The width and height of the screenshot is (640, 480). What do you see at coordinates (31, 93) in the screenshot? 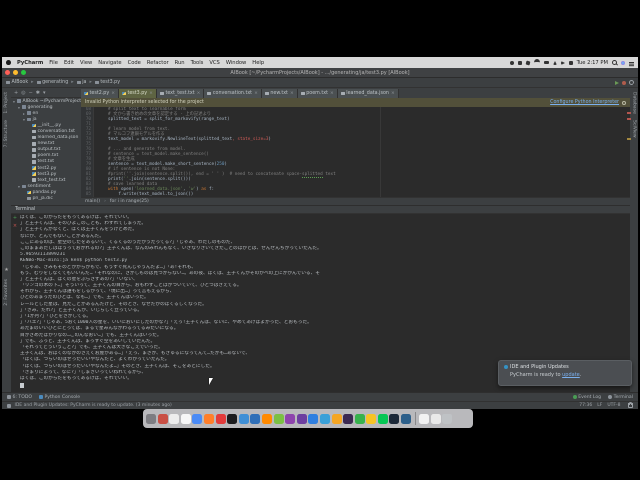
I see `collapse-all-icon: −` at bounding box center [31, 93].